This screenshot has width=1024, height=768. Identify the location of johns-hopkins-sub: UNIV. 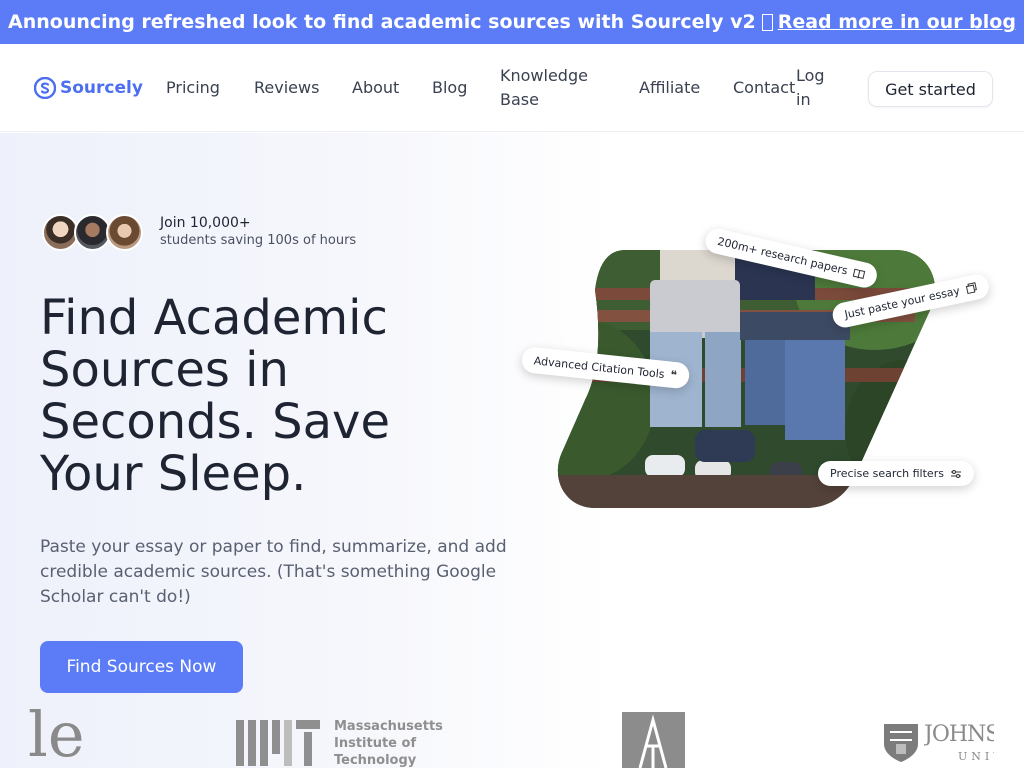
(976, 756).